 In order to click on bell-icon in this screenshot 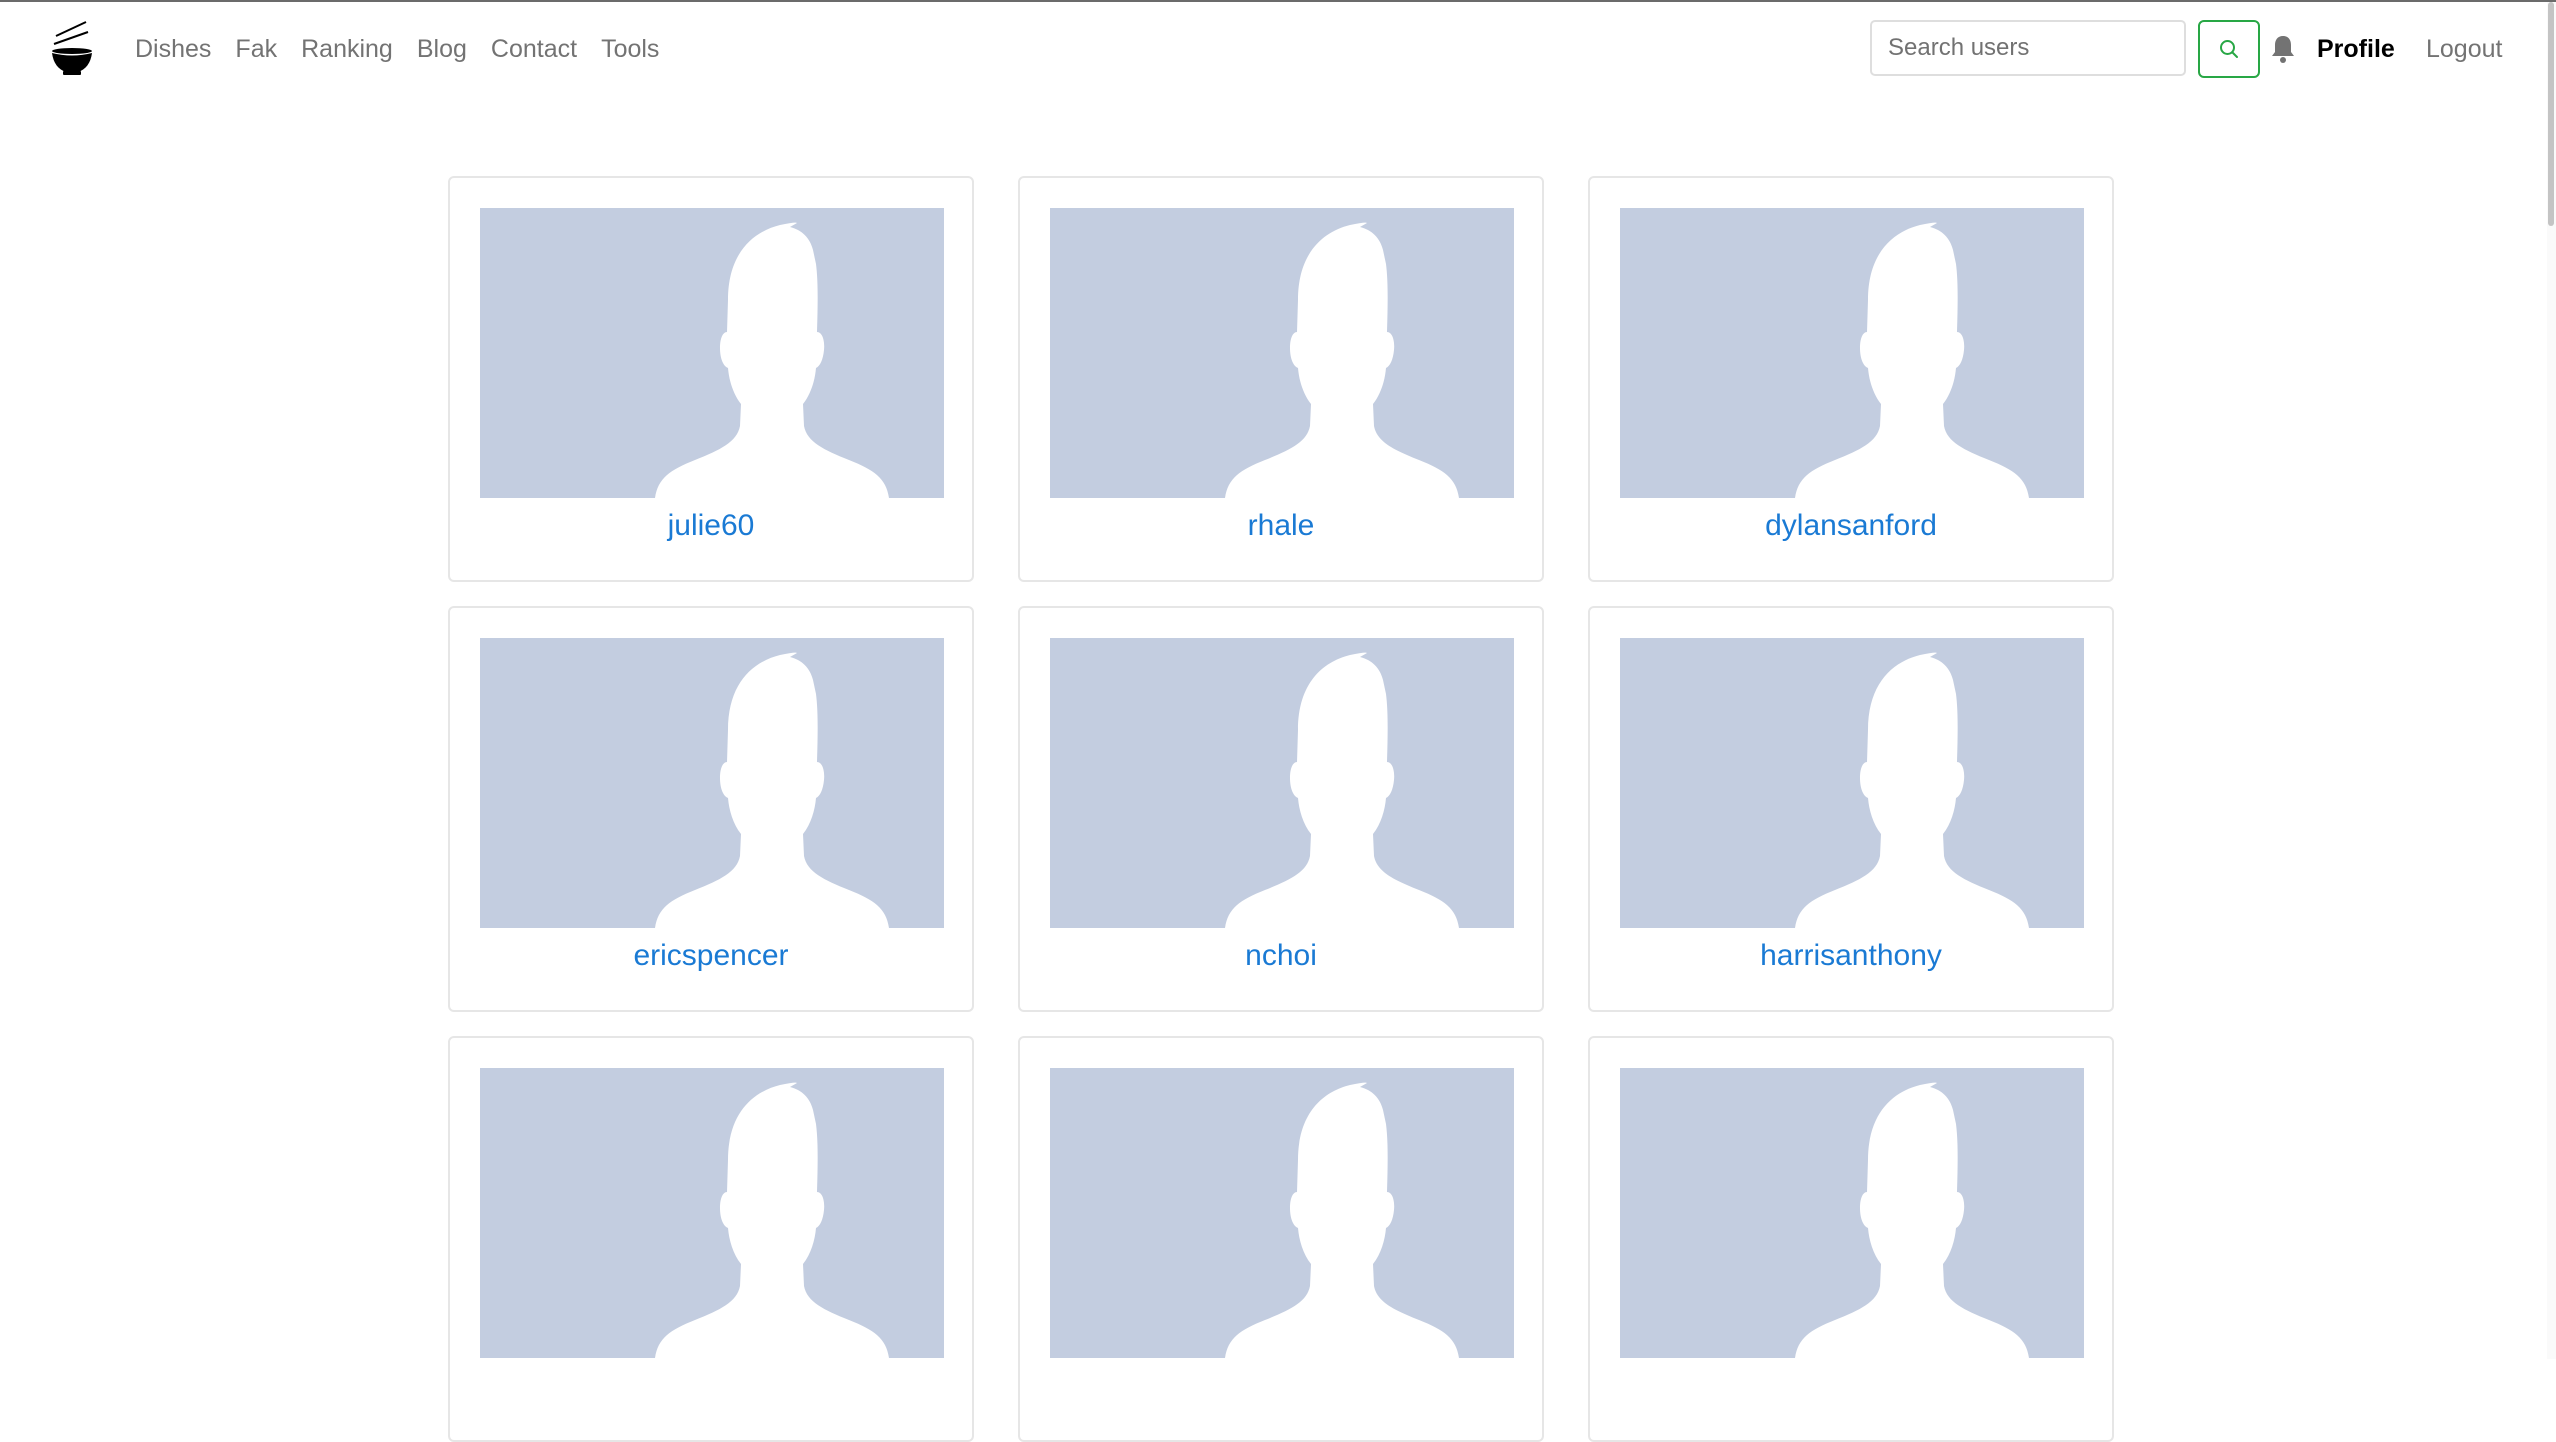, I will do `click(2283, 49)`.